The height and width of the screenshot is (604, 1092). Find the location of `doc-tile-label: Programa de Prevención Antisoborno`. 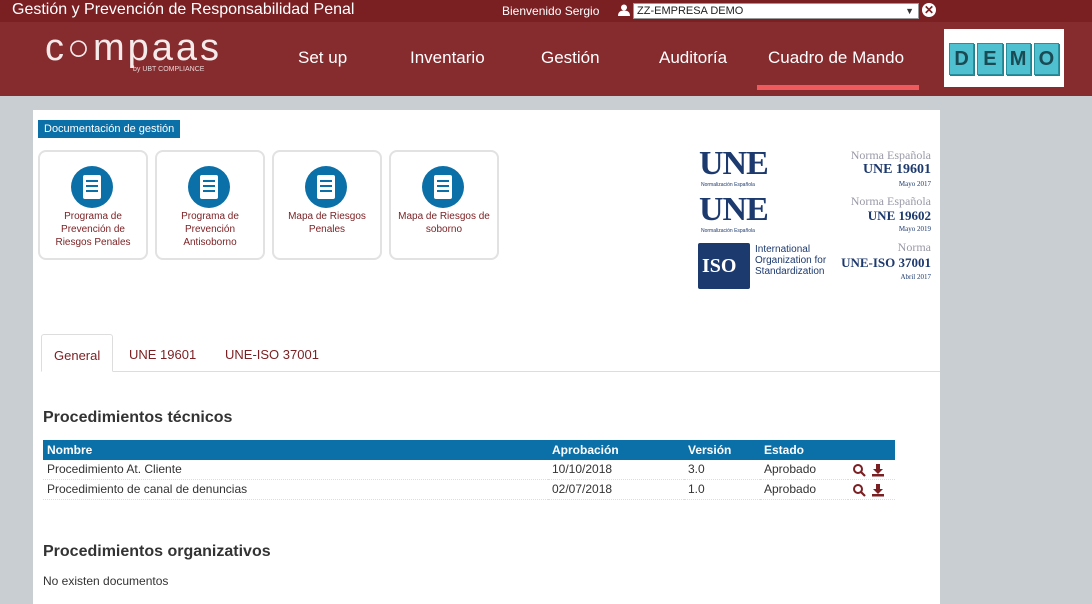

doc-tile-label: Programa de Prevención Antisoborno is located at coordinates (210, 229).